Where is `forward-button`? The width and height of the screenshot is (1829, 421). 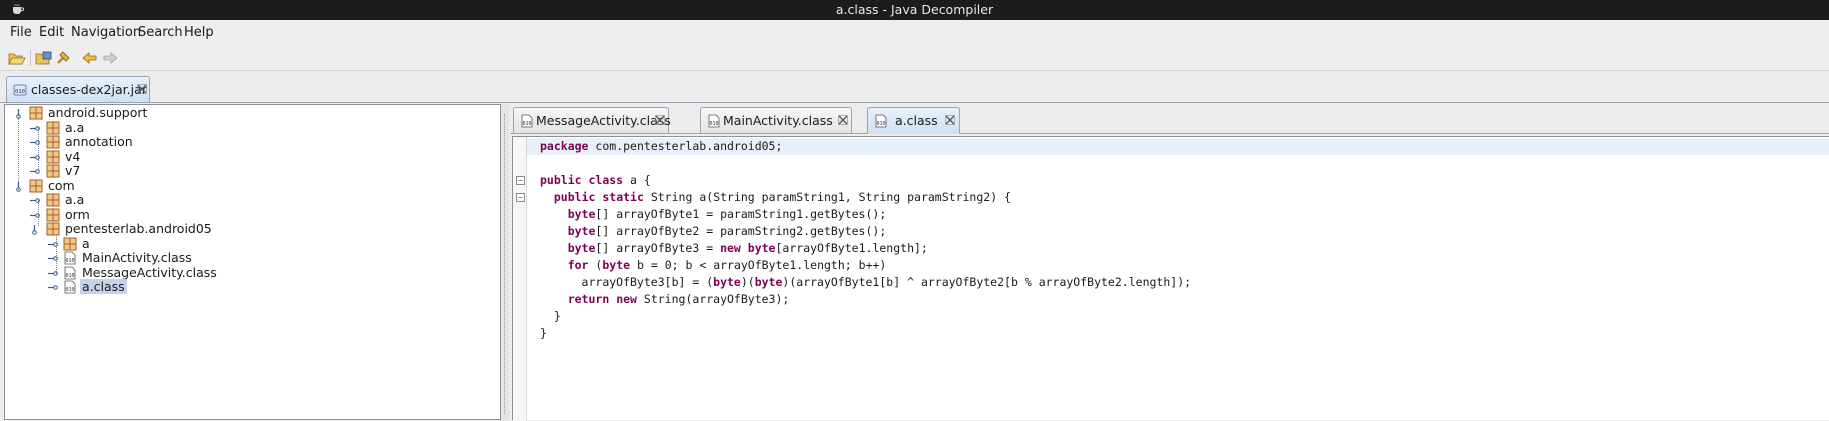 forward-button is located at coordinates (110, 58).